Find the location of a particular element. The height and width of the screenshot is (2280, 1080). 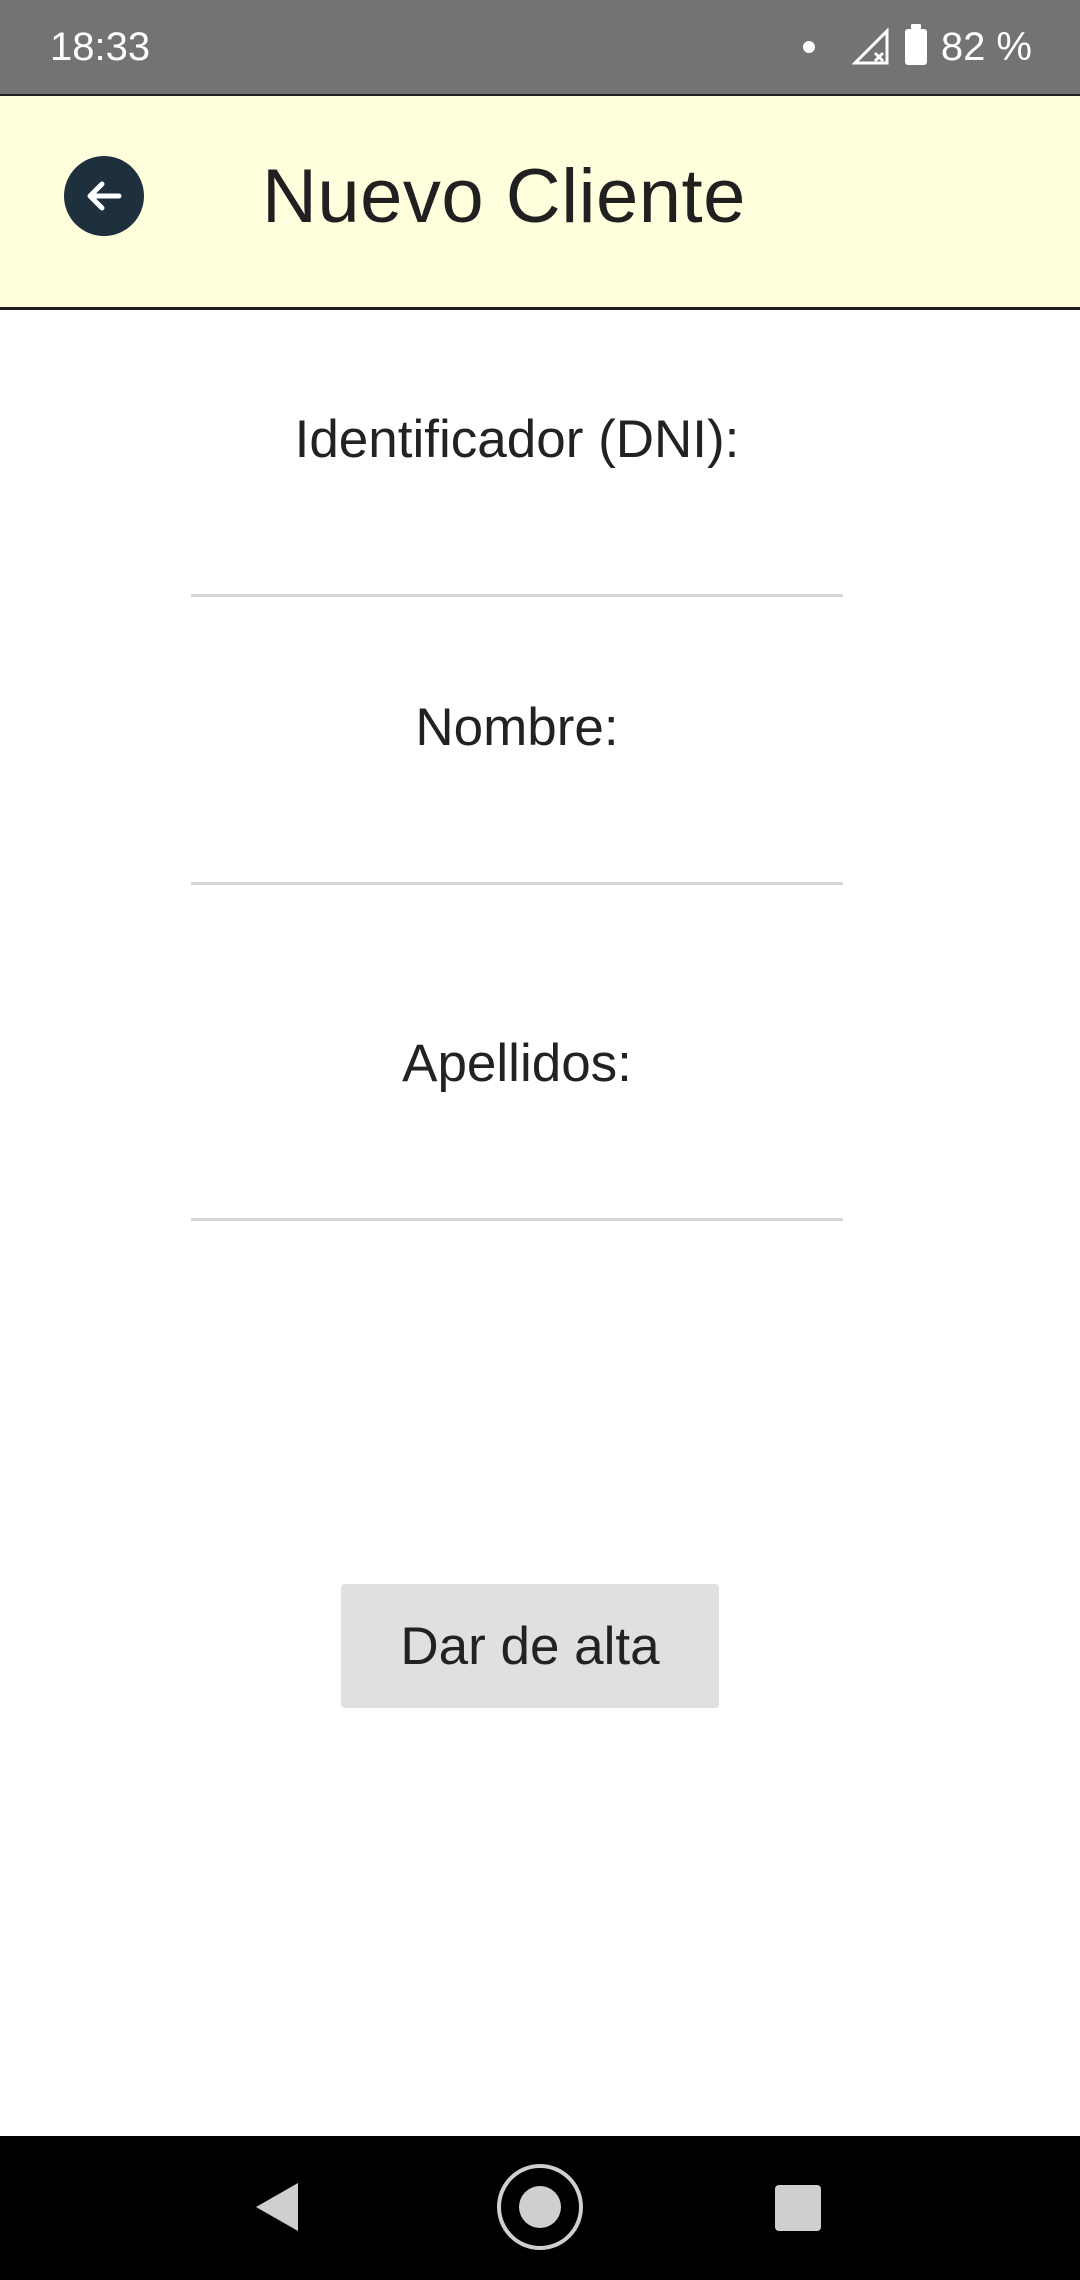

home-circle-icon is located at coordinates (540, 2207).